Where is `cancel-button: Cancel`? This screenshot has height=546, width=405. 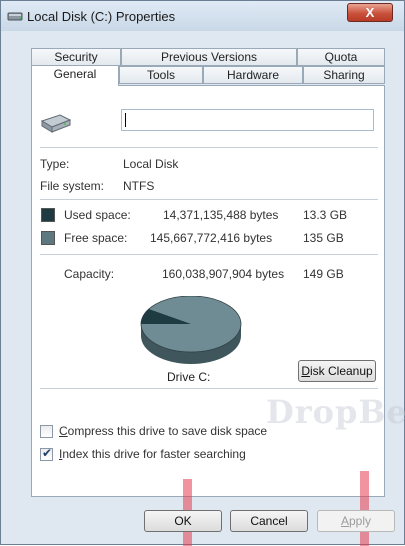 cancel-button: Cancel is located at coordinates (269, 521).